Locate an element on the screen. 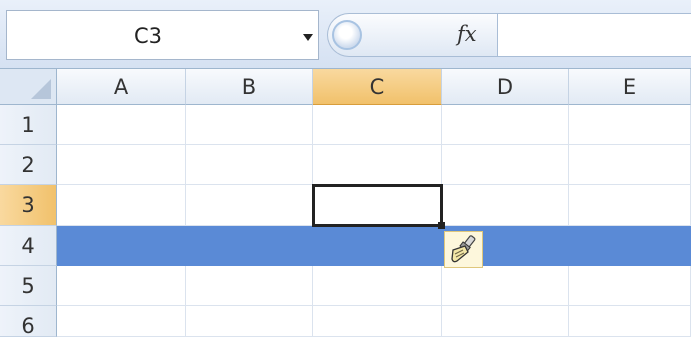 This screenshot has width=691, height=346. row-header-3: 3 is located at coordinates (28, 205).